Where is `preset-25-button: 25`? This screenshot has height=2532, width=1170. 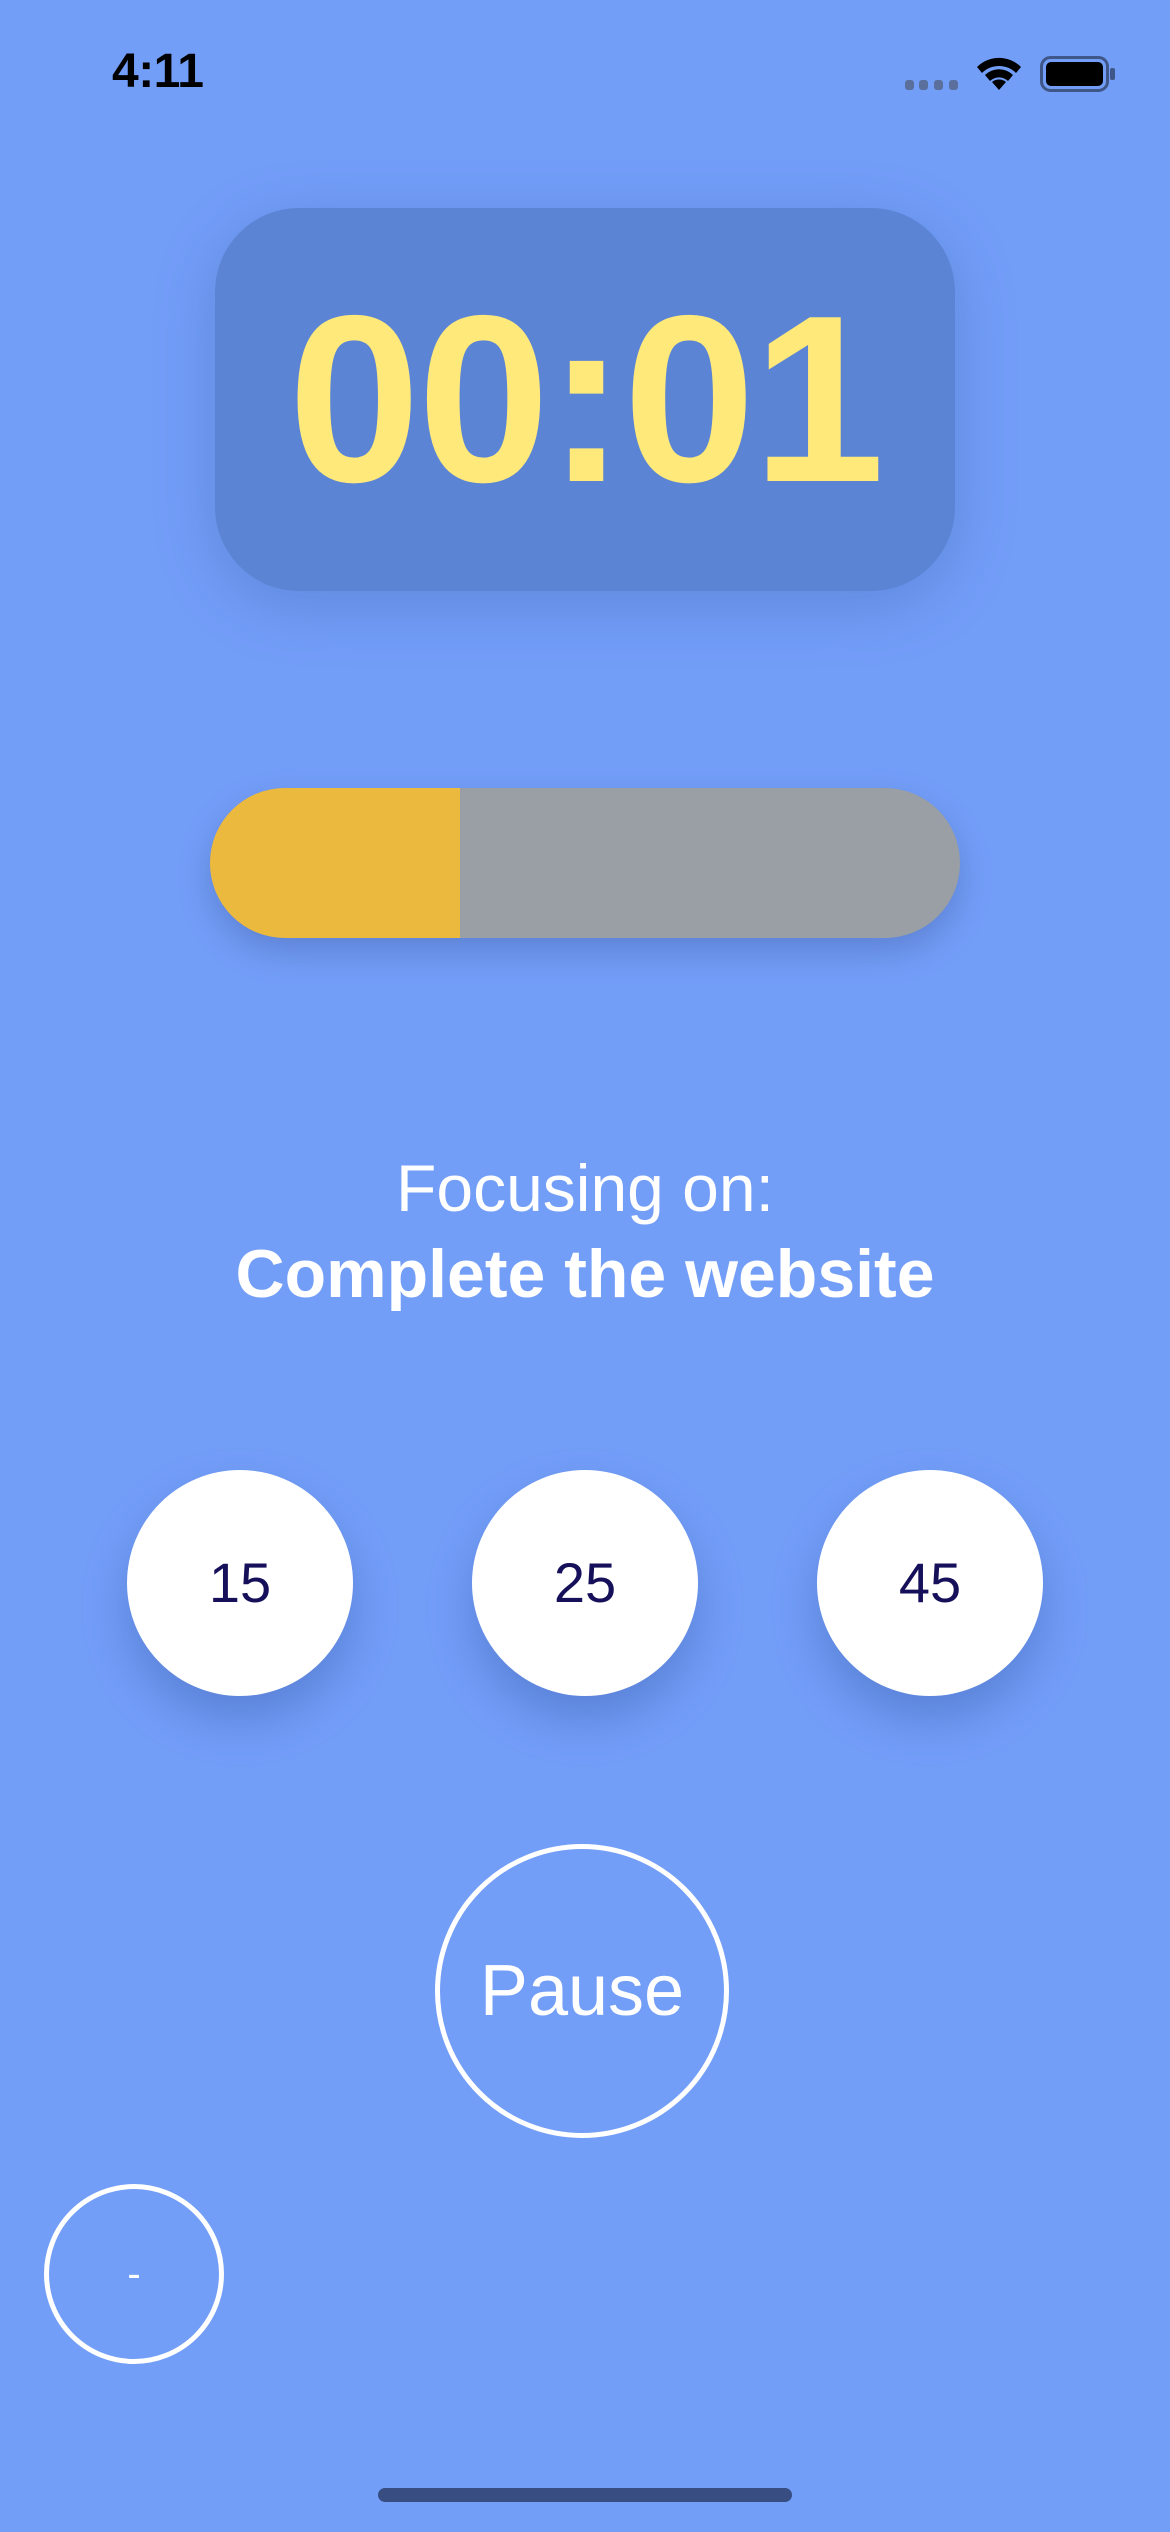 preset-25-button: 25 is located at coordinates (585, 1583).